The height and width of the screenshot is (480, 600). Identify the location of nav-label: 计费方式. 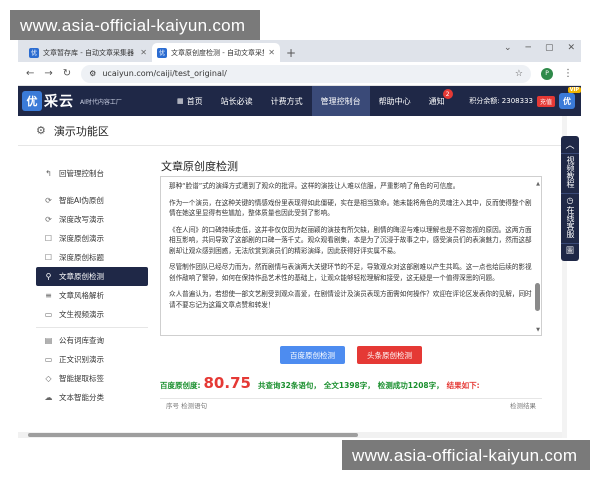
(286, 101).